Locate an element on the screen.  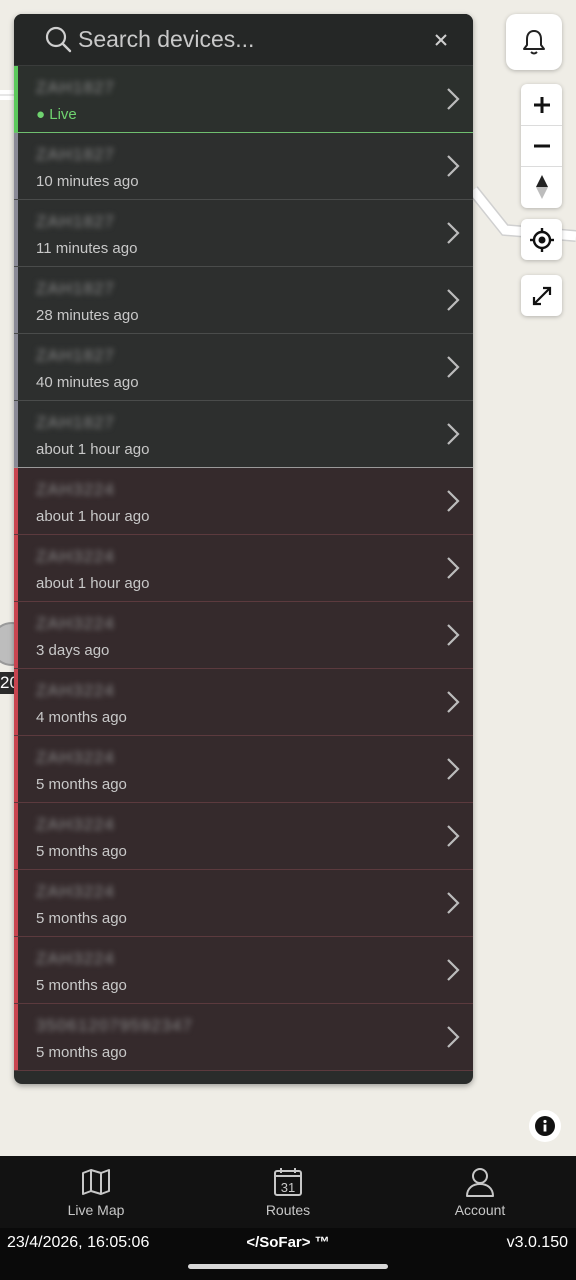
plus-icon is located at coordinates (541, 104).